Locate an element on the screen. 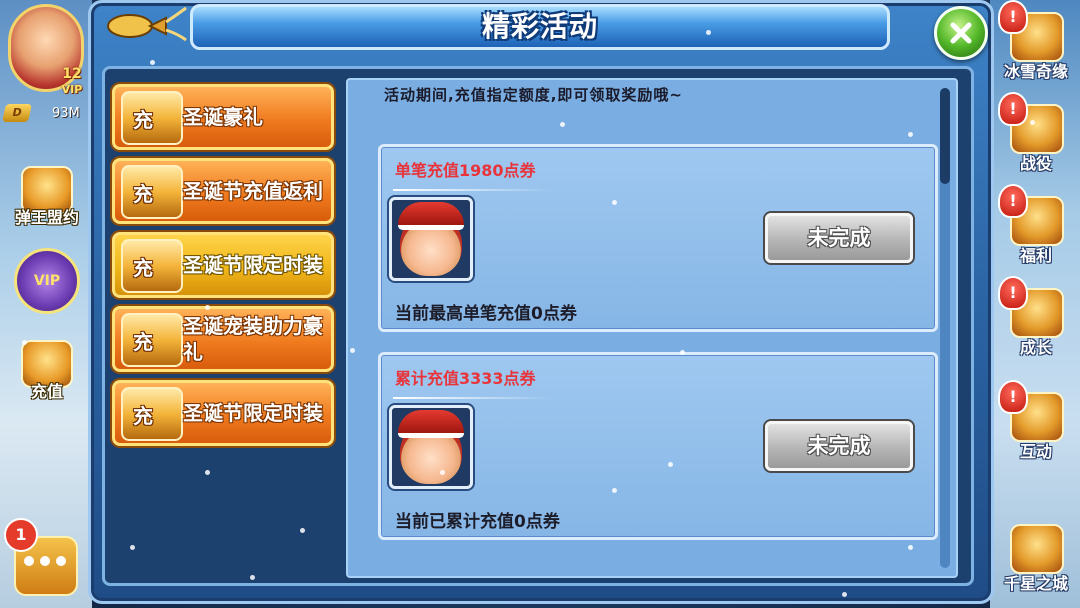 Image resolution: width=1080 pixels, height=608 pixels. growth-label: 成长 is located at coordinates (1035, 347).